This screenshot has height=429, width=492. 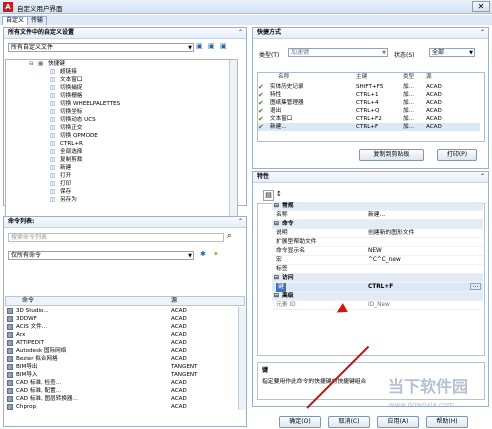 What do you see at coordinates (66, 144) in the screenshot?
I see `tree-item: ◫ CTRL+R` at bounding box center [66, 144].